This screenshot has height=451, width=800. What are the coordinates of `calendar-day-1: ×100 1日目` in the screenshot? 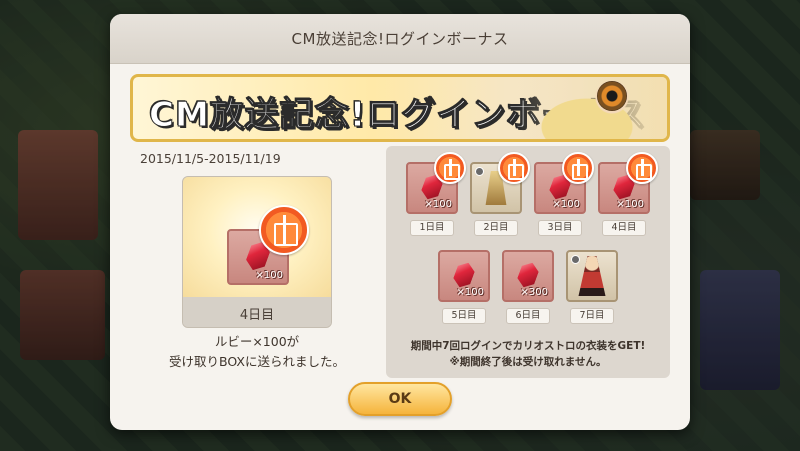 It's located at (435, 194).